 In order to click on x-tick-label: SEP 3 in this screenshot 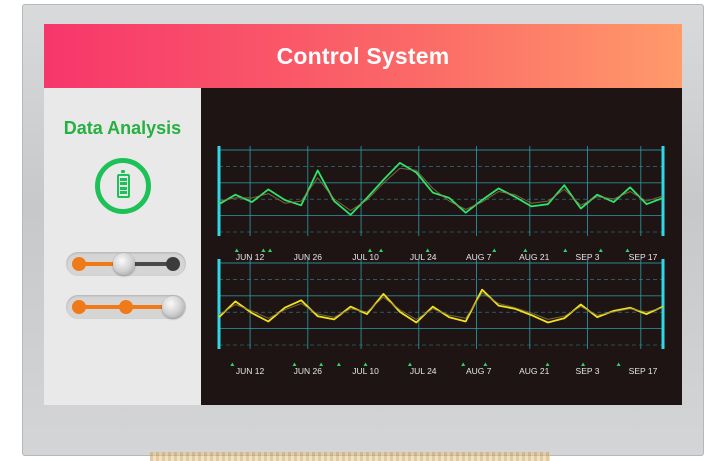, I will do `click(588, 371)`.